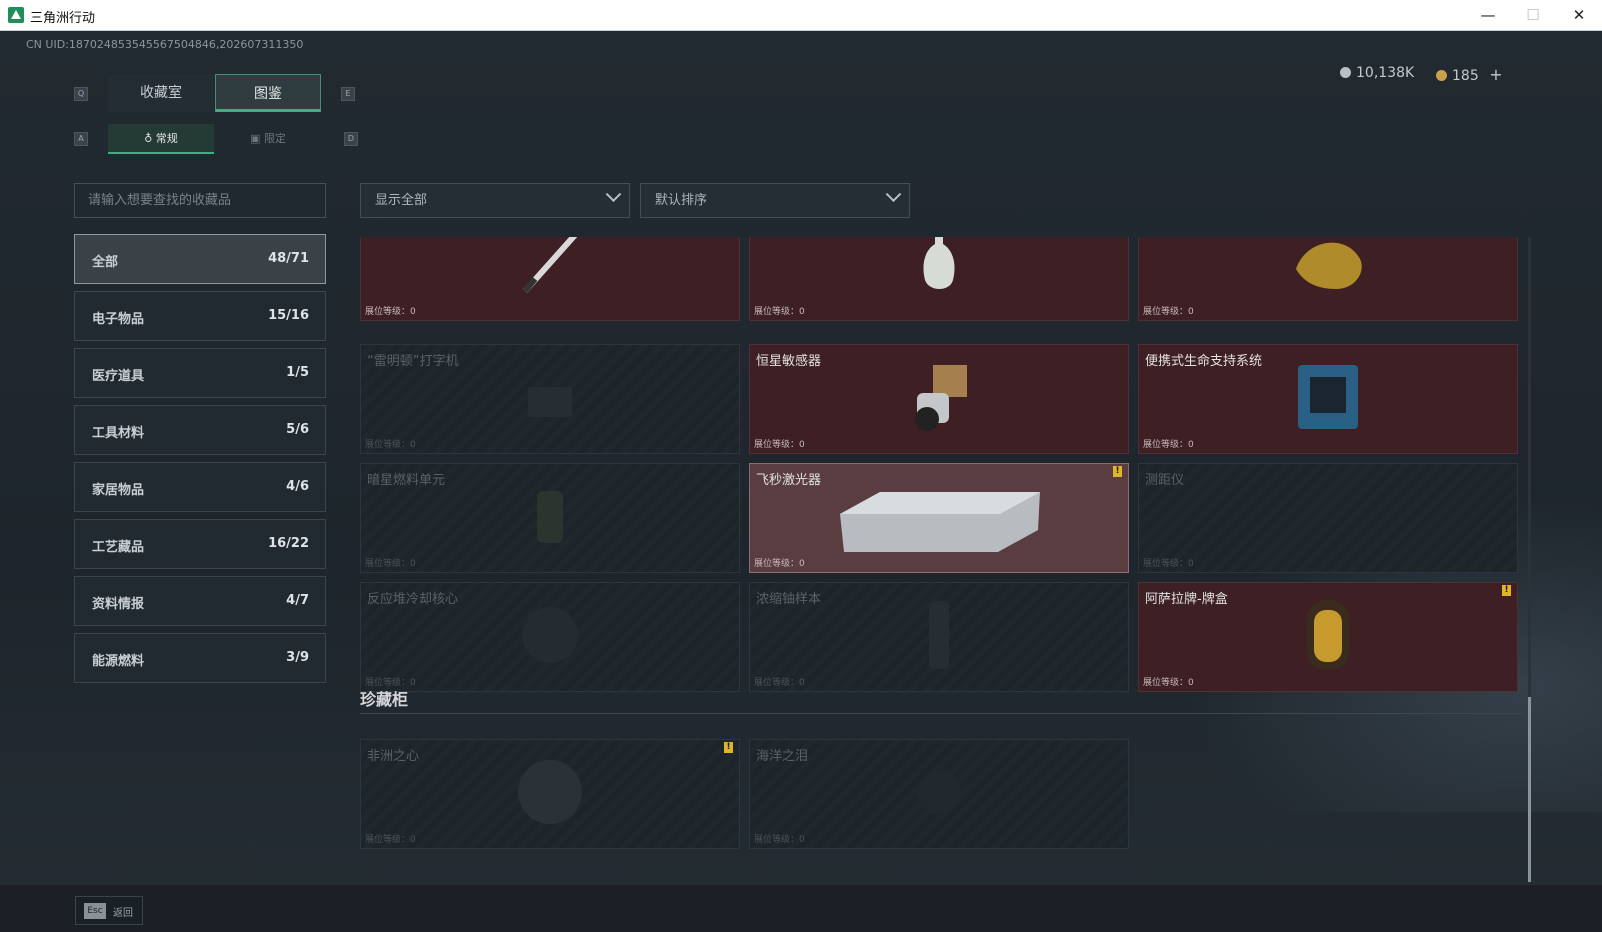 This screenshot has width=1602, height=932. Describe the element at coordinates (550, 270) in the screenshot. I see `pen-icon` at that location.